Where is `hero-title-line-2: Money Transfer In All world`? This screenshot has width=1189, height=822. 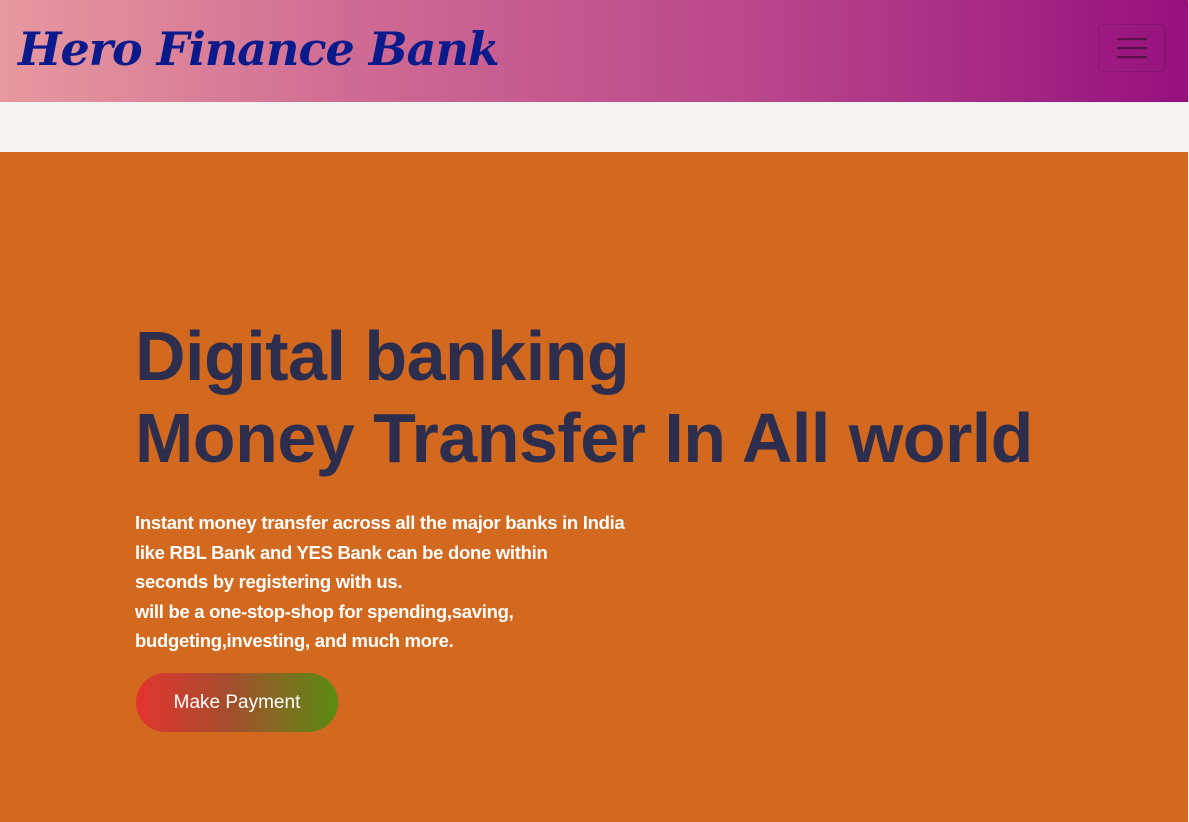 hero-title-line-2: Money Transfer In All world is located at coordinates (584, 438).